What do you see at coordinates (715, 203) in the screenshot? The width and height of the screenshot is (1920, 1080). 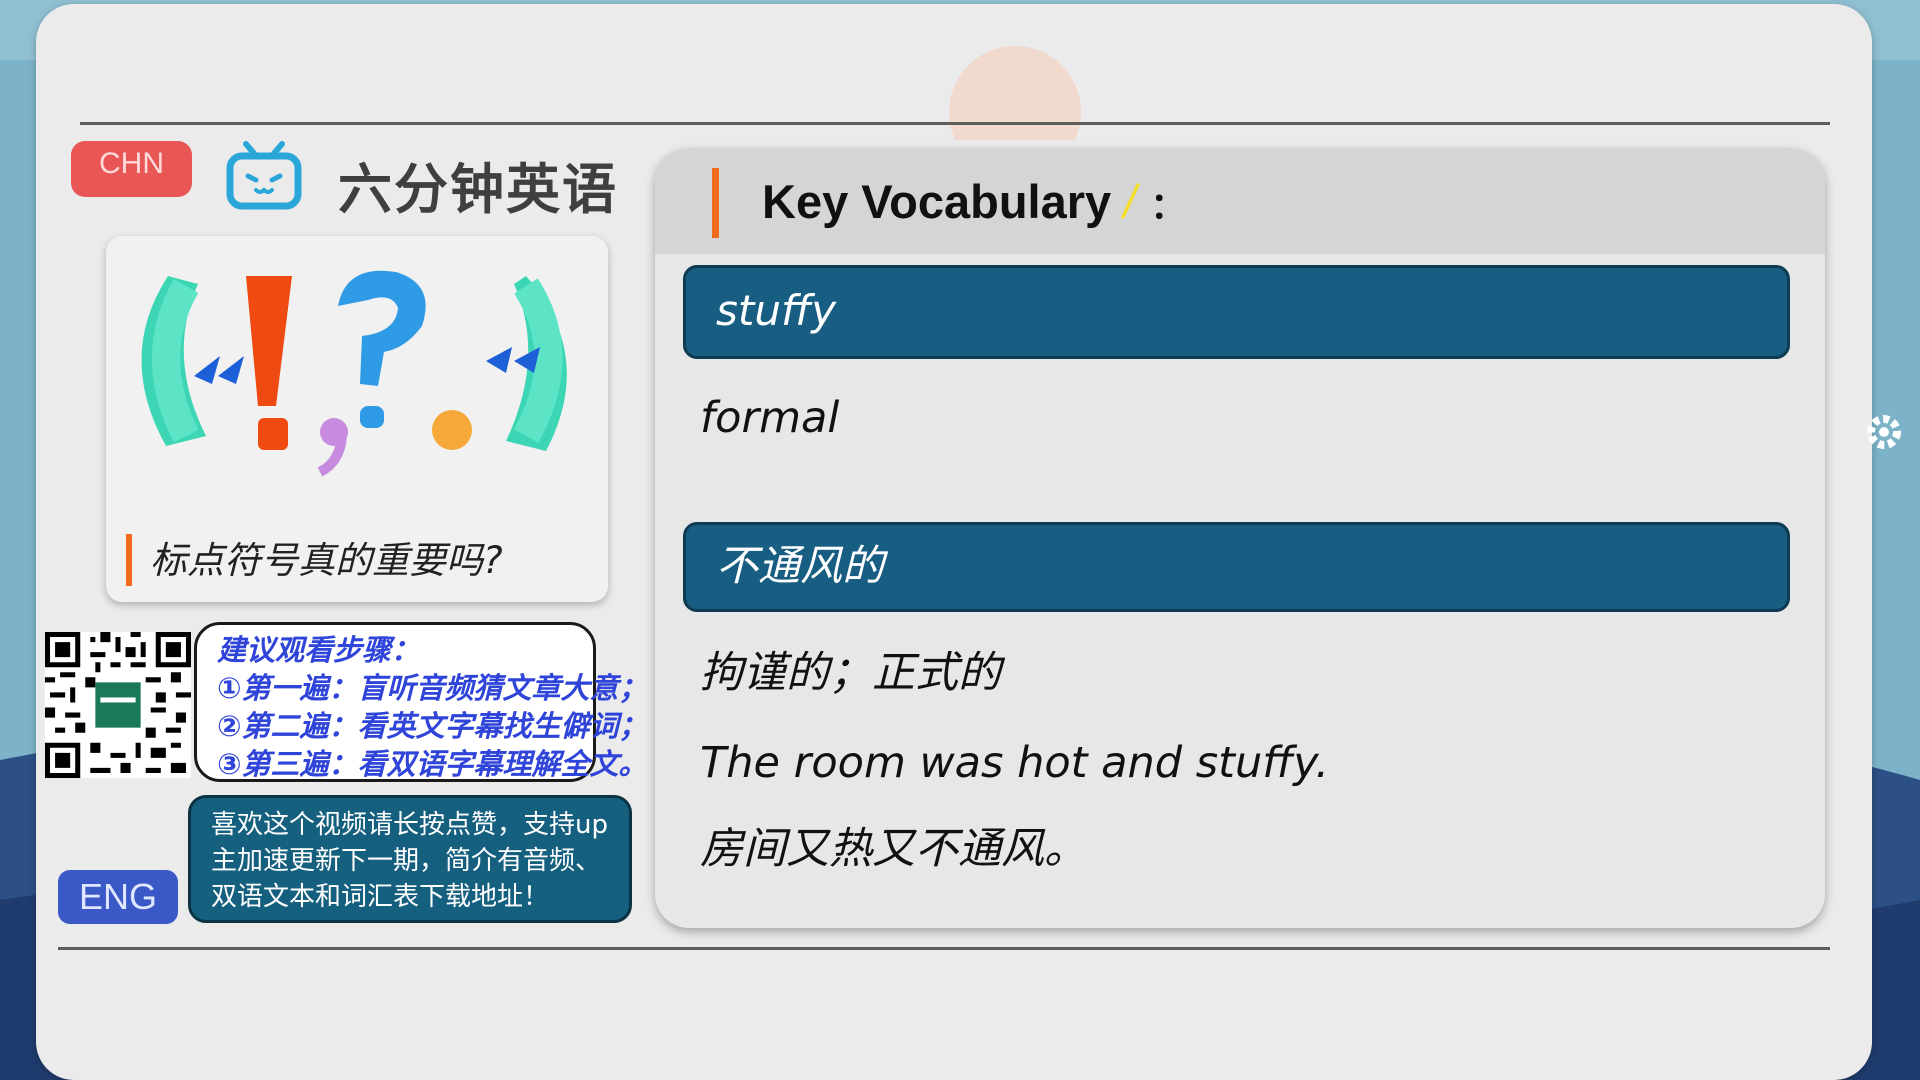 I see `header-accent-bar` at bounding box center [715, 203].